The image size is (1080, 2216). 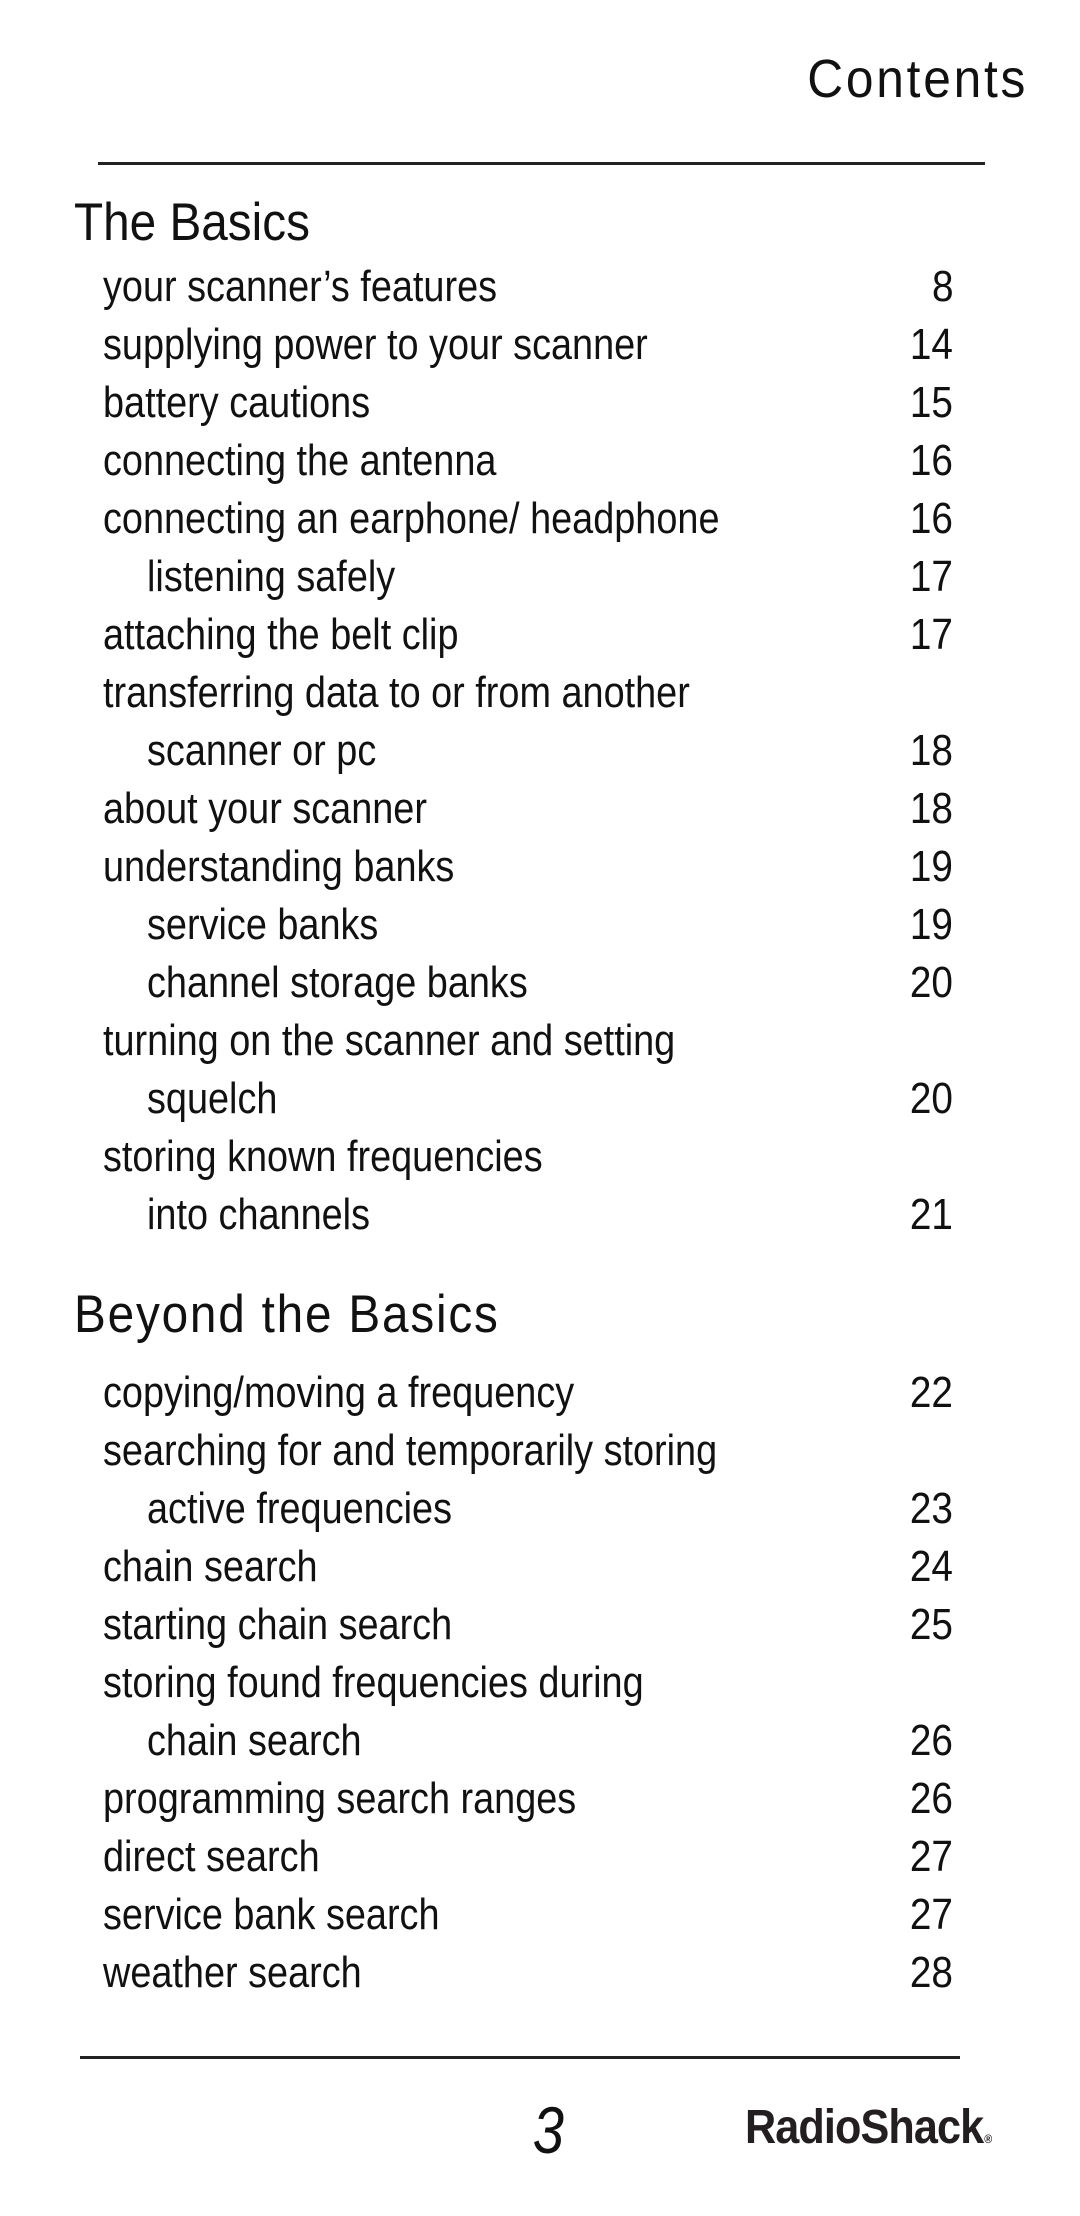 I want to click on toc-entry-page: 14, so click(x=931, y=344).